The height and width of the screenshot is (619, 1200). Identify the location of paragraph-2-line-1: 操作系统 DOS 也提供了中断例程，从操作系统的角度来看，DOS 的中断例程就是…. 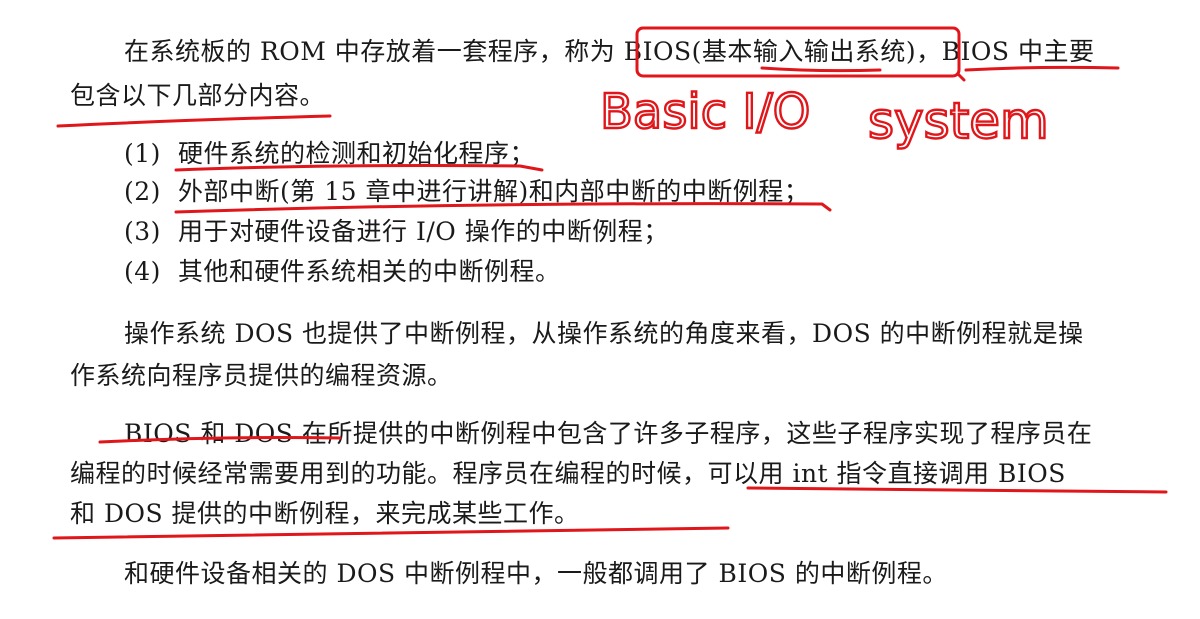
(604, 333).